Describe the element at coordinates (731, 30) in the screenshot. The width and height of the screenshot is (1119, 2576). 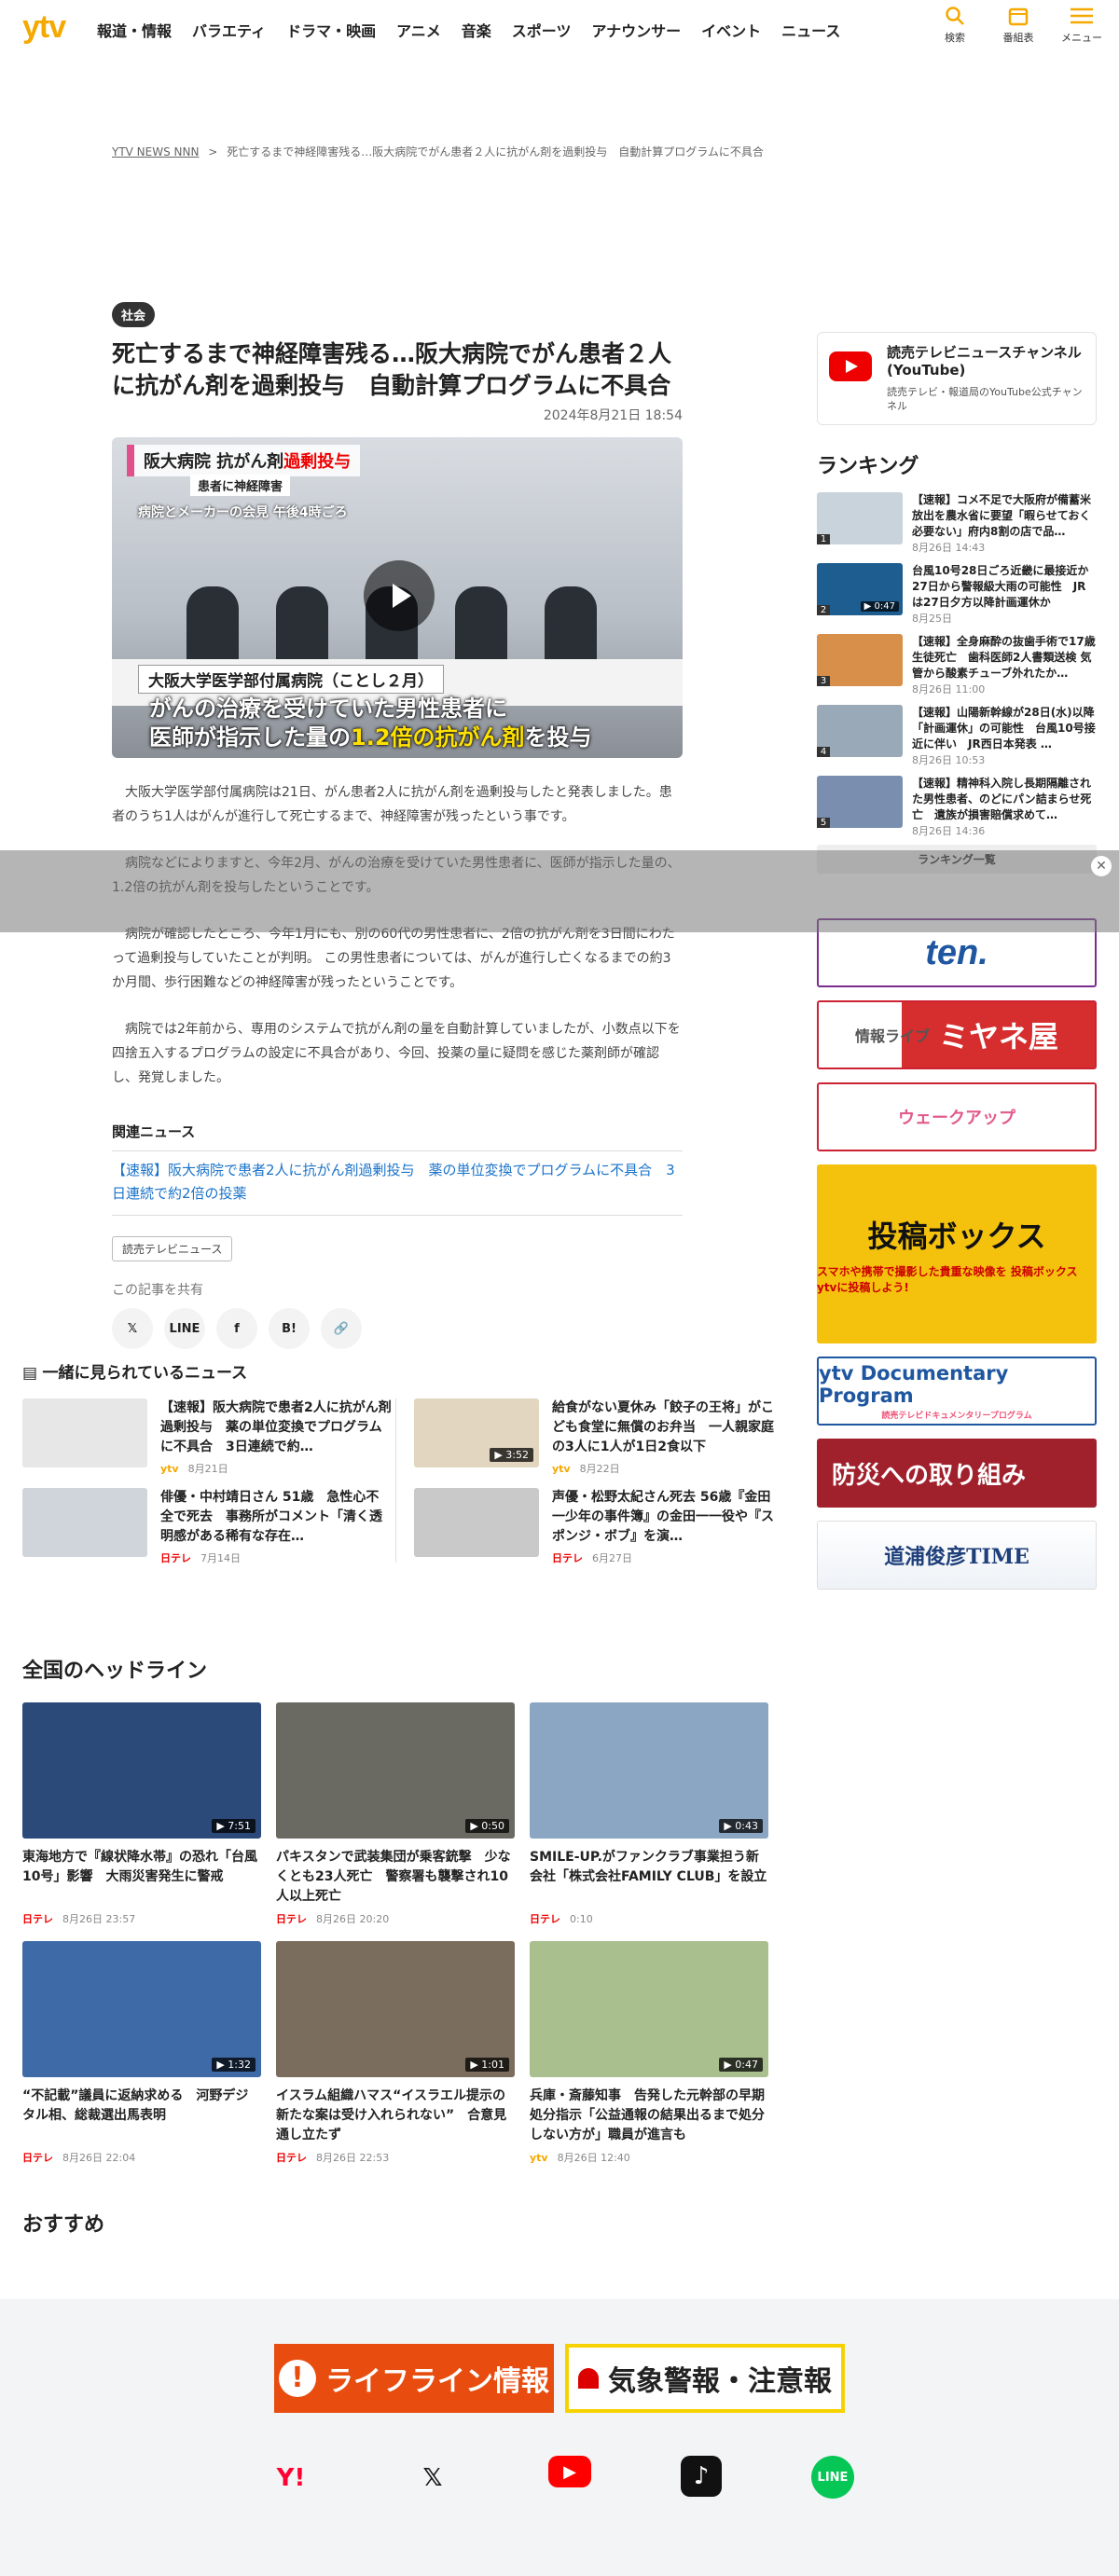
I see `nav-item: イベント` at that location.